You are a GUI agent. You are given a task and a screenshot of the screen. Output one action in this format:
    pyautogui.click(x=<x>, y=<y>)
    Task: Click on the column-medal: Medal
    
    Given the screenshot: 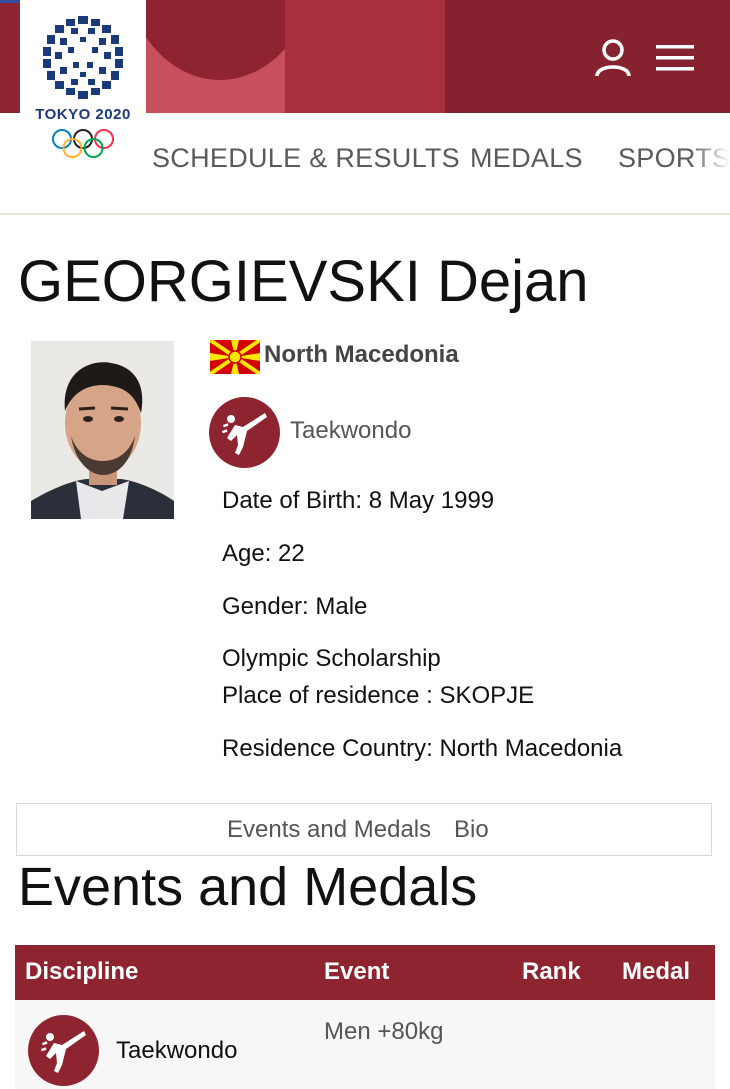 What is the action you would take?
    pyautogui.click(x=656, y=971)
    